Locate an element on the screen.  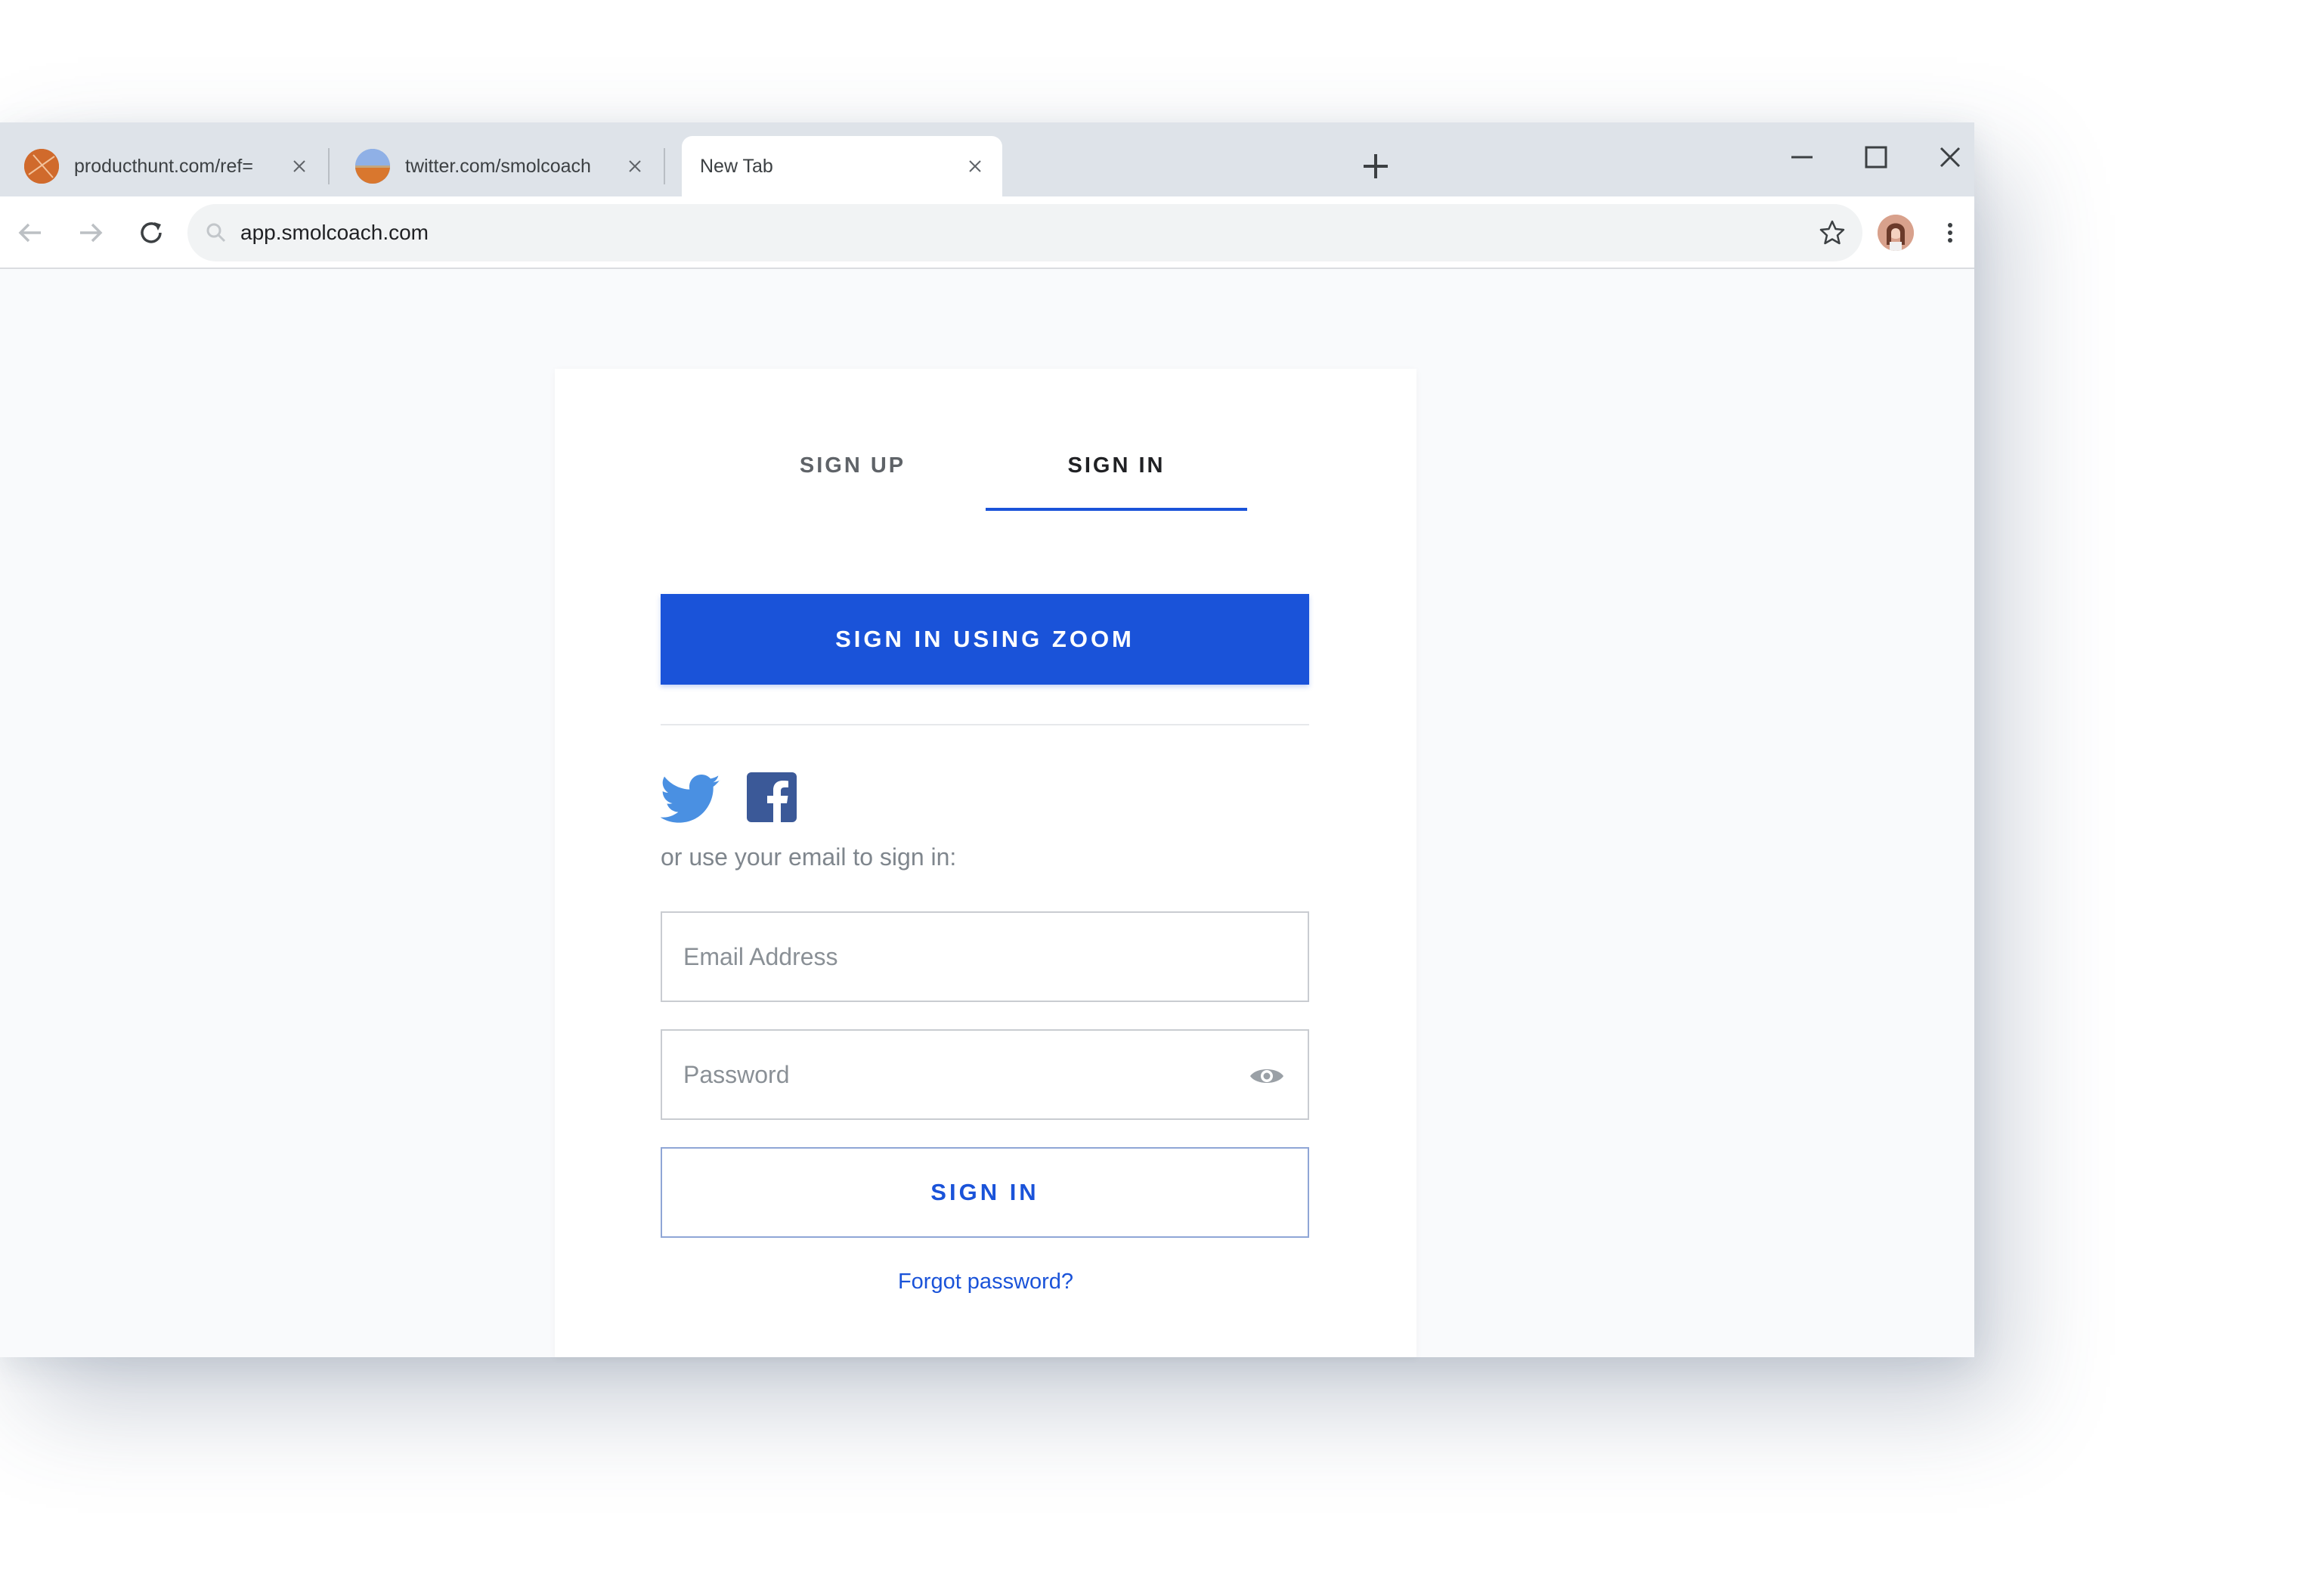
tab-new-tab: New Tab is located at coordinates (842, 166).